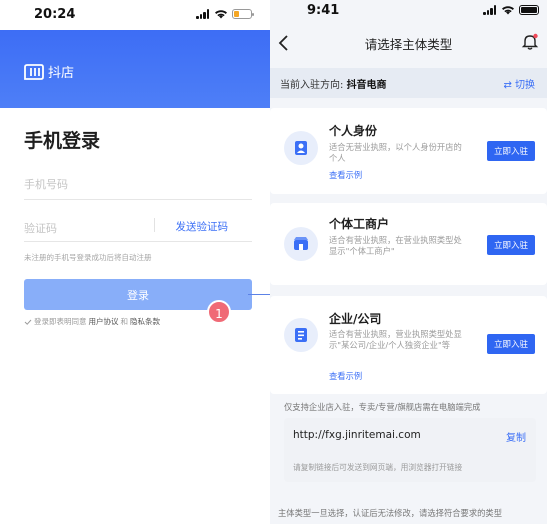 The width and height of the screenshot is (547, 524). What do you see at coordinates (88, 257) in the screenshot?
I see `auto-register-hint: 未注册的手机号登录成功后将自动注册` at bounding box center [88, 257].